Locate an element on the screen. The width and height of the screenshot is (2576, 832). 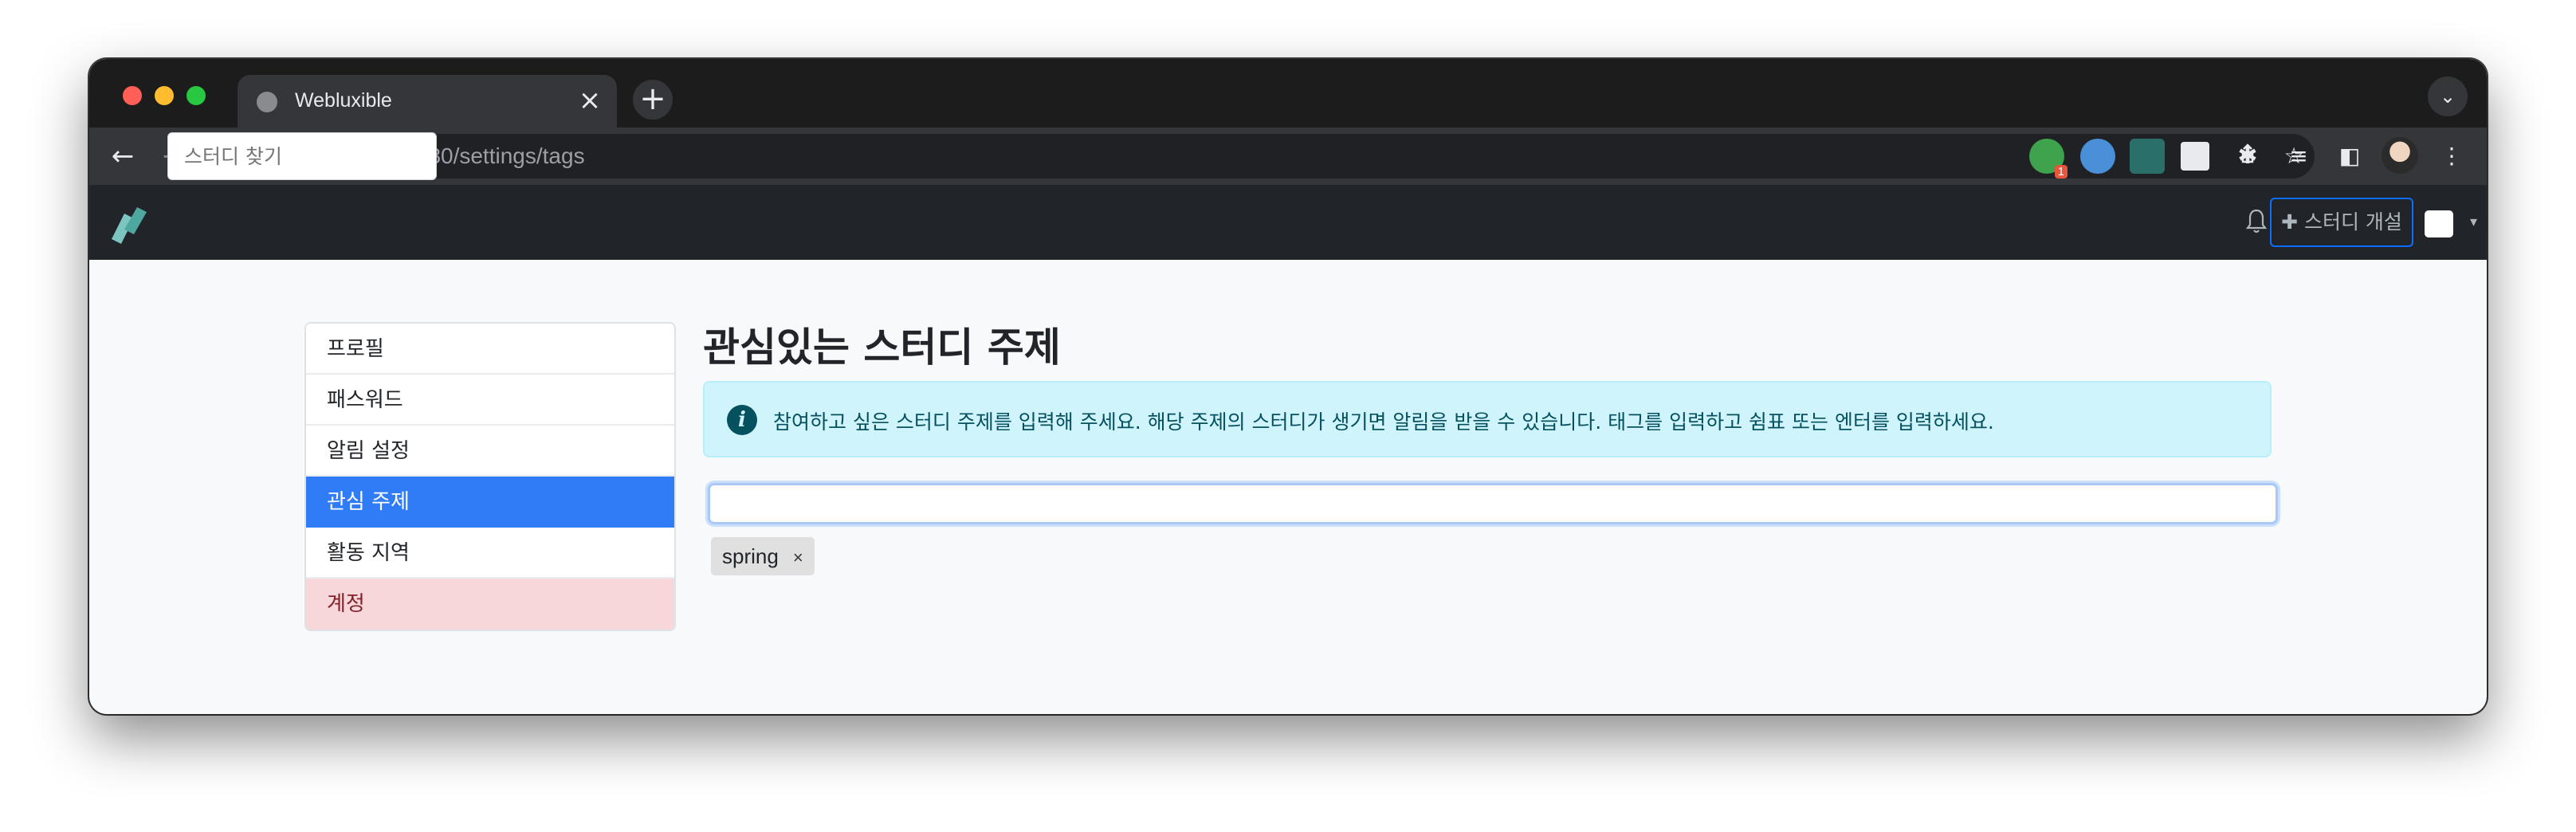
qr-code-icon is located at coordinates (2195, 156).